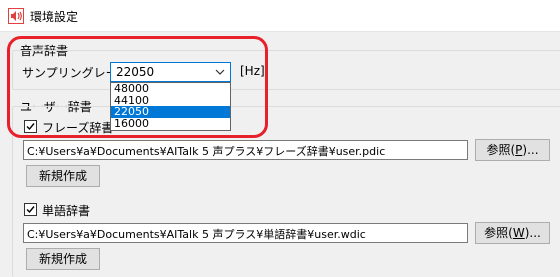 This screenshot has width=560, height=277. Describe the element at coordinates (170, 124) in the screenshot. I see `sampling-rate-option: 16000` at that location.